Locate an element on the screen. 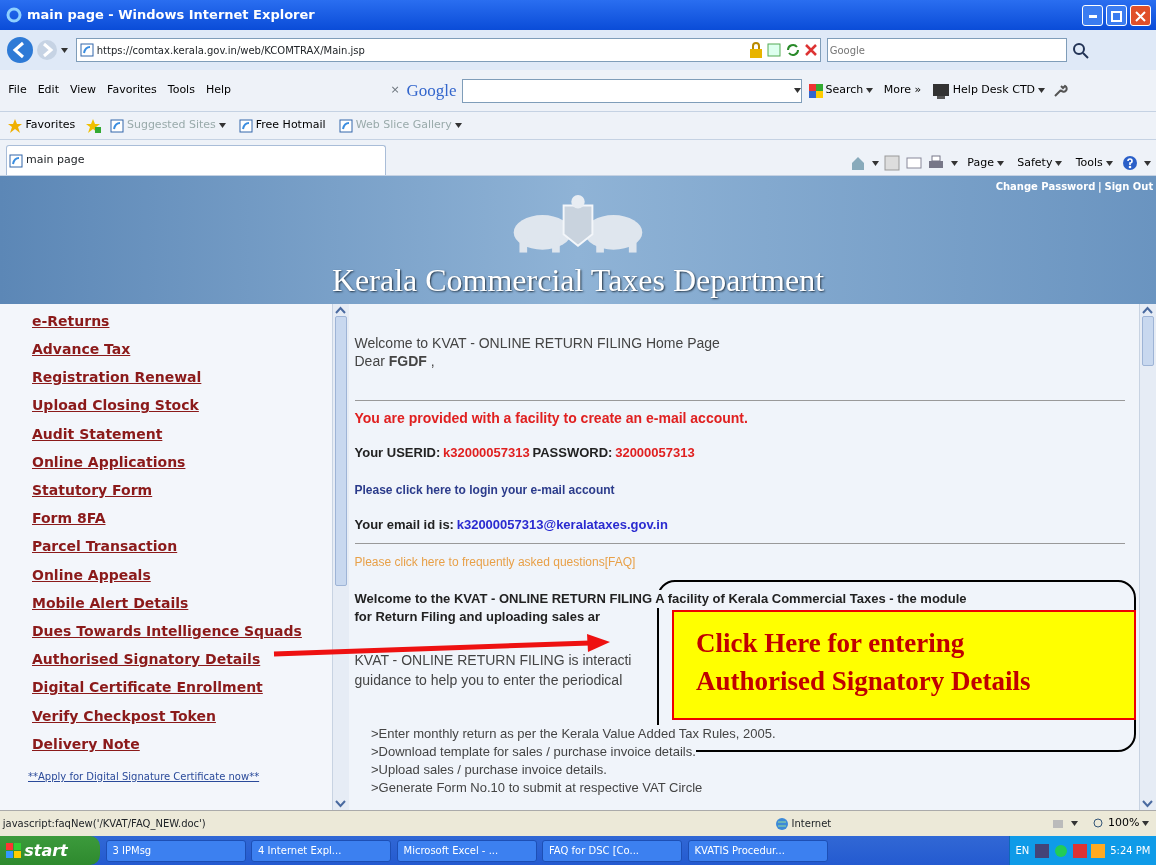  sidebar-link: Delivery Note is located at coordinates (182, 743).